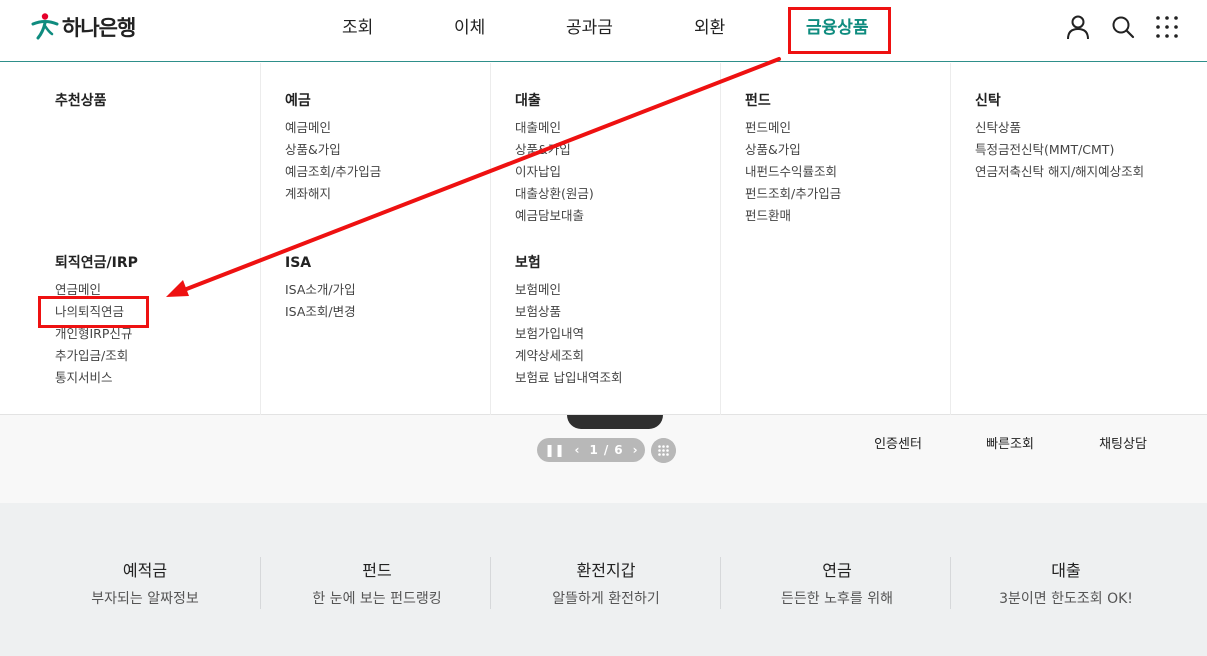 The width and height of the screenshot is (1207, 656). I want to click on quick-fast-inquiry: 빠른조회, so click(1010, 442).